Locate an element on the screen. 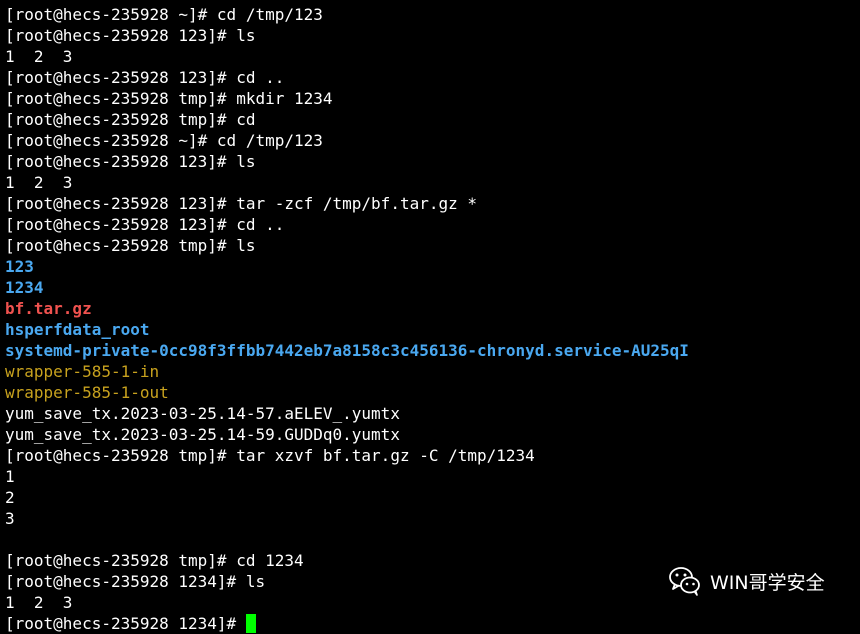 This screenshot has height=634, width=860. terminal-line: bf.tar.gz is located at coordinates (48, 308).